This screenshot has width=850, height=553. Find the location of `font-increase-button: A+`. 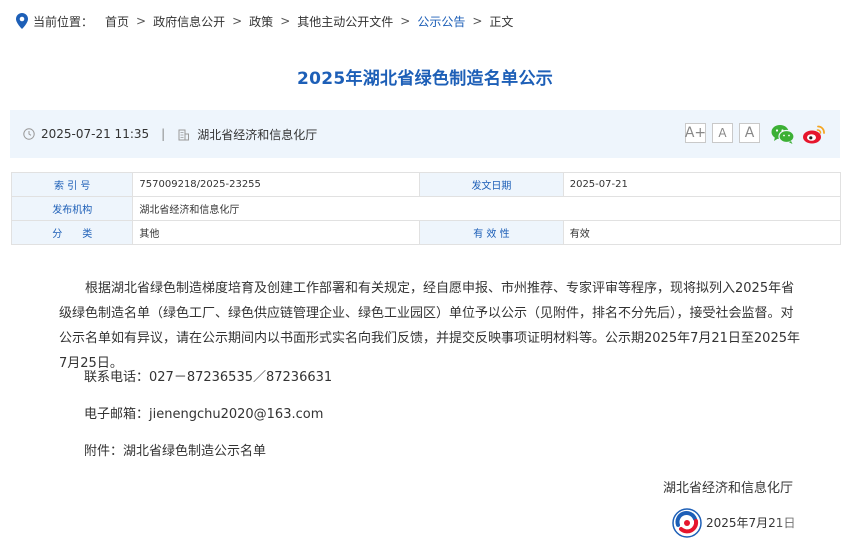

font-increase-button: A+ is located at coordinates (695, 133).